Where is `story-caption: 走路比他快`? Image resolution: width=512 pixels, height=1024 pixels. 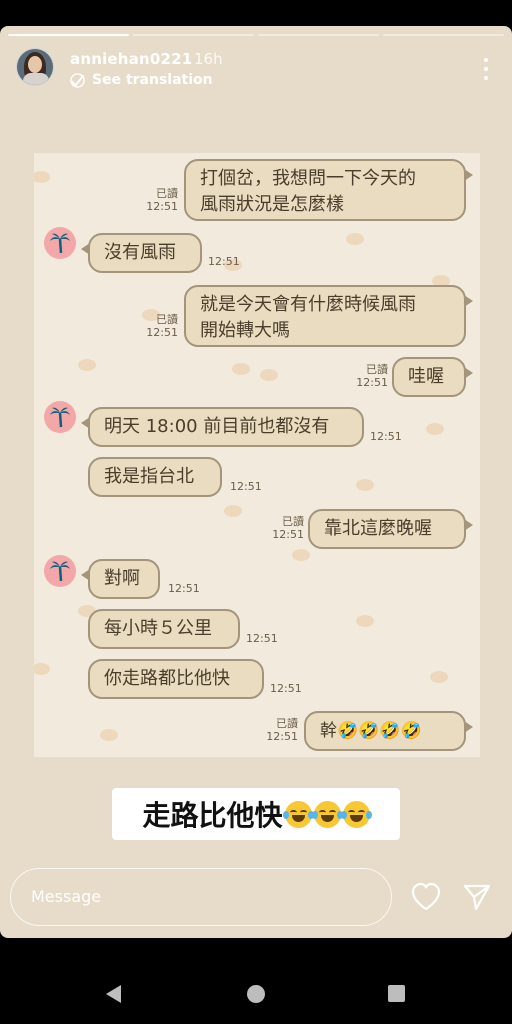
story-caption: 走路比他快 is located at coordinates (256, 814).